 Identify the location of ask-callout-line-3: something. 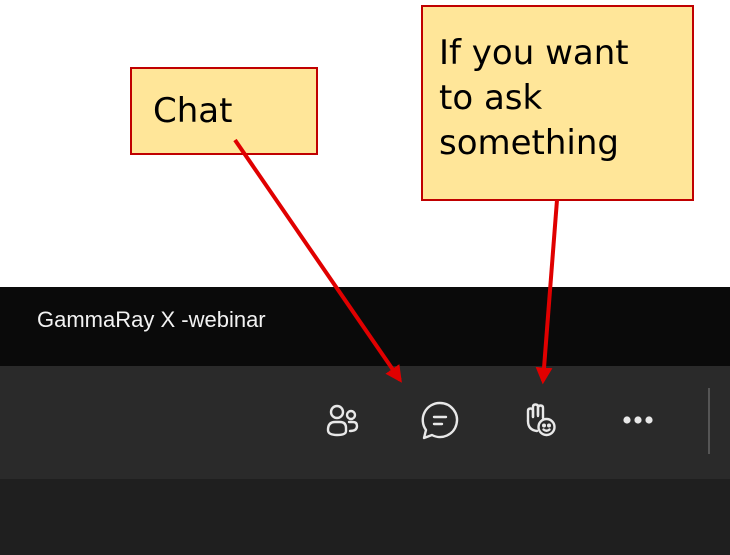
(529, 143).